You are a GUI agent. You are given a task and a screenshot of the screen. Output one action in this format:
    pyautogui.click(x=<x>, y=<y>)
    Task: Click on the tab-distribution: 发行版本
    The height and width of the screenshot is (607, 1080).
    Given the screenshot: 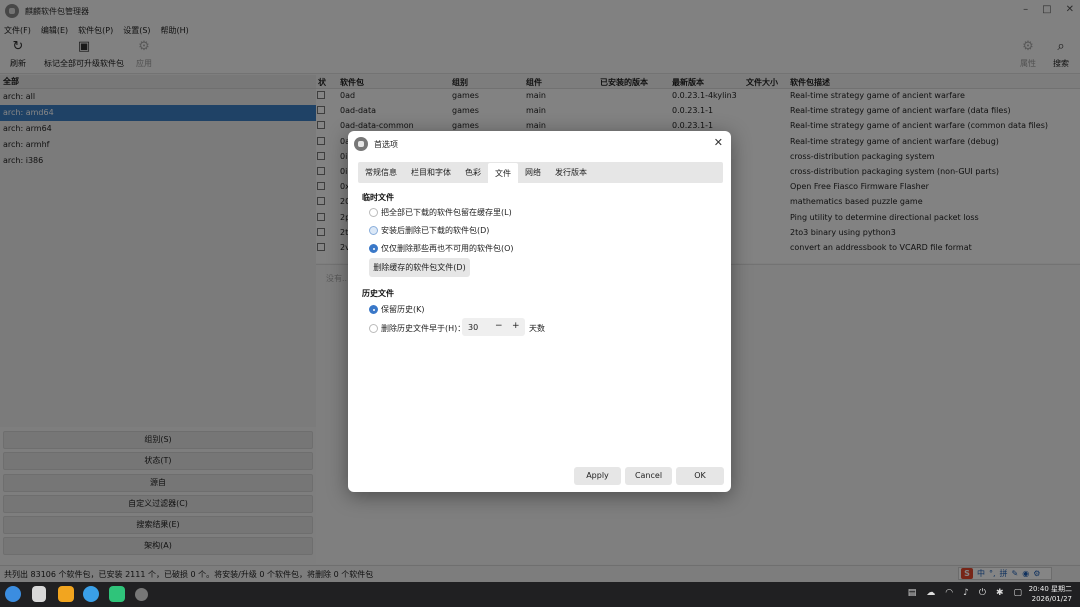 What is the action you would take?
    pyautogui.click(x=571, y=172)
    